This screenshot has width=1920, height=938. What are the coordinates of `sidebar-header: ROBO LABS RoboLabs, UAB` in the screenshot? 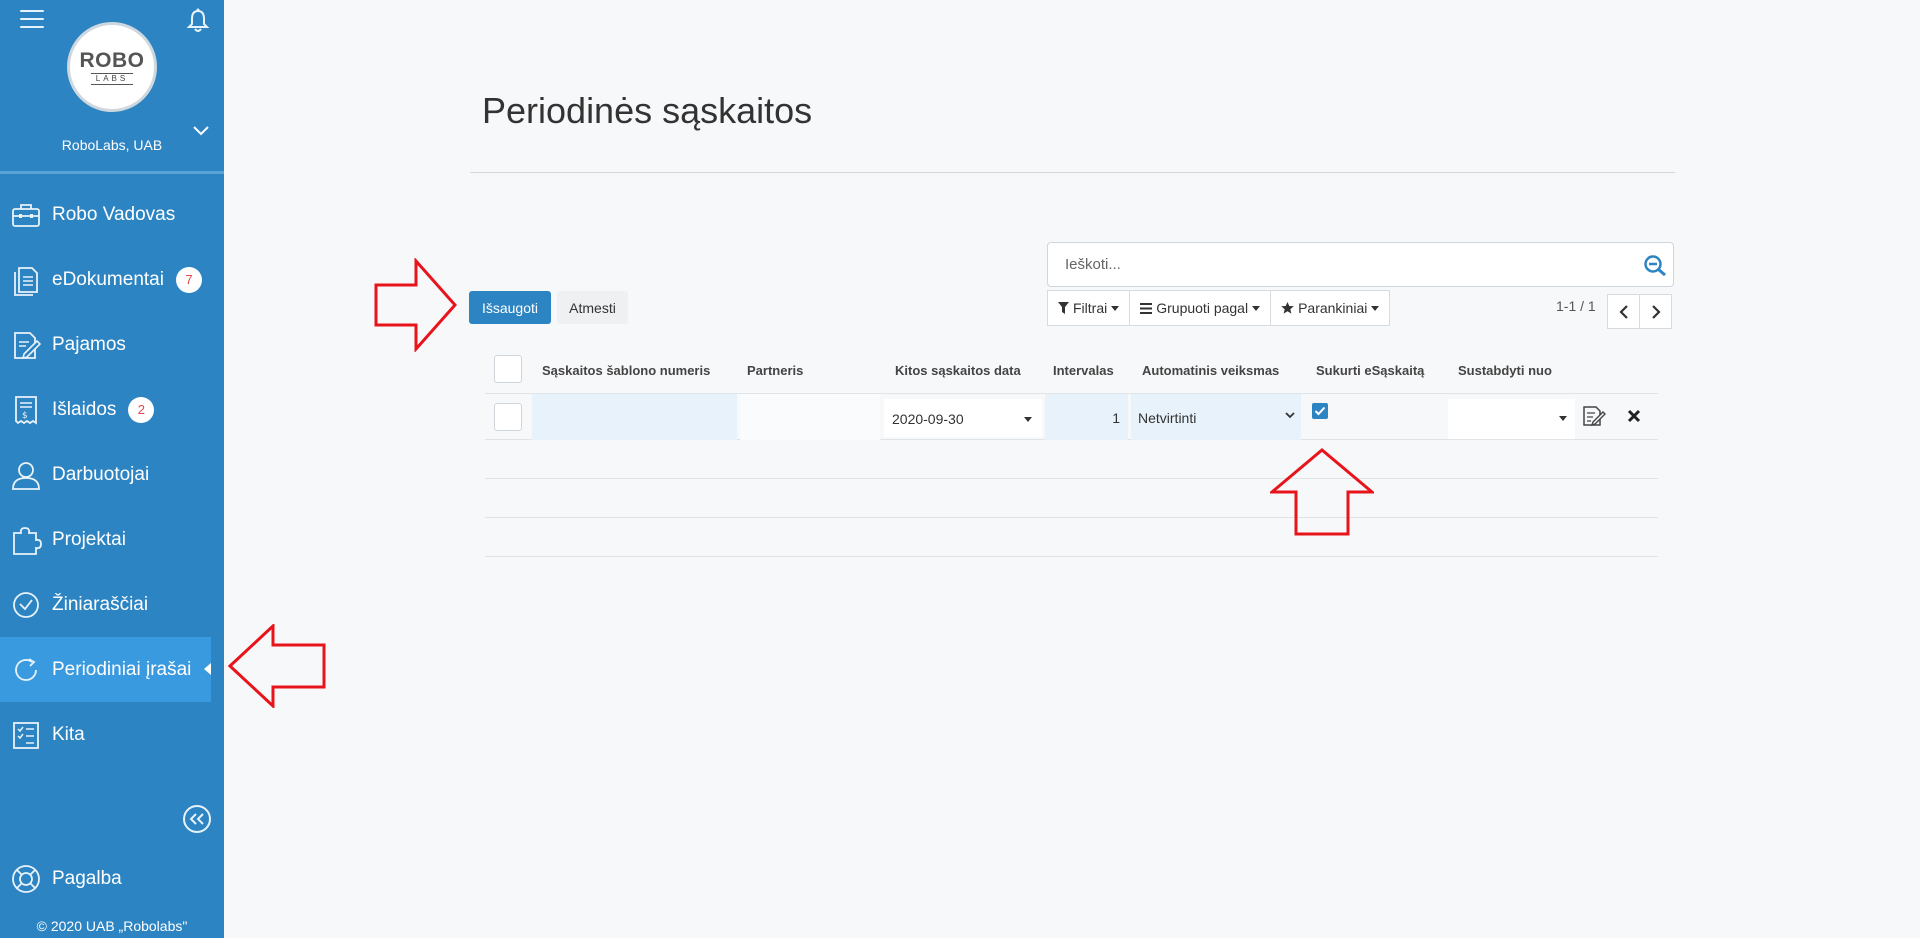 It's located at (112, 87).